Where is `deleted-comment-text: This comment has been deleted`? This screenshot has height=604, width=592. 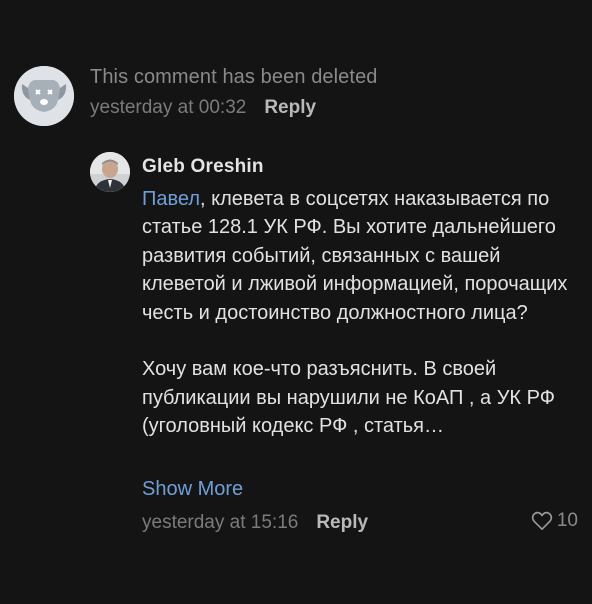
deleted-comment-text: This comment has been deleted is located at coordinates (234, 77).